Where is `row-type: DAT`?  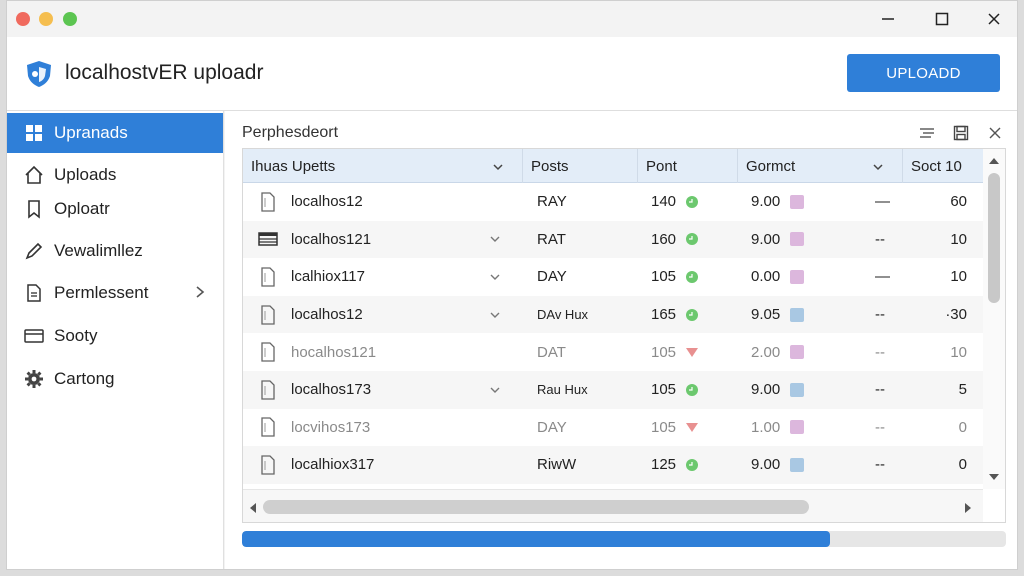 row-type: DAT is located at coordinates (551, 352).